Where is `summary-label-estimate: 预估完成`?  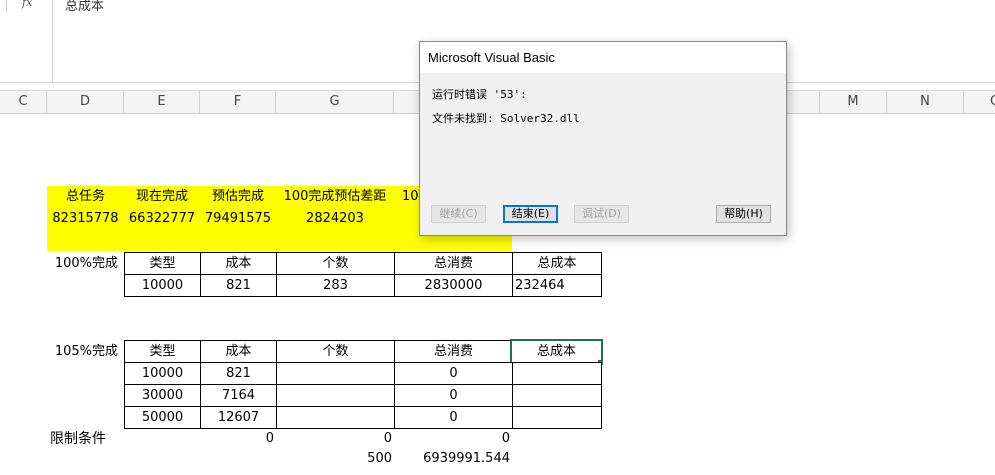 summary-label-estimate: 预估完成 is located at coordinates (238, 197).